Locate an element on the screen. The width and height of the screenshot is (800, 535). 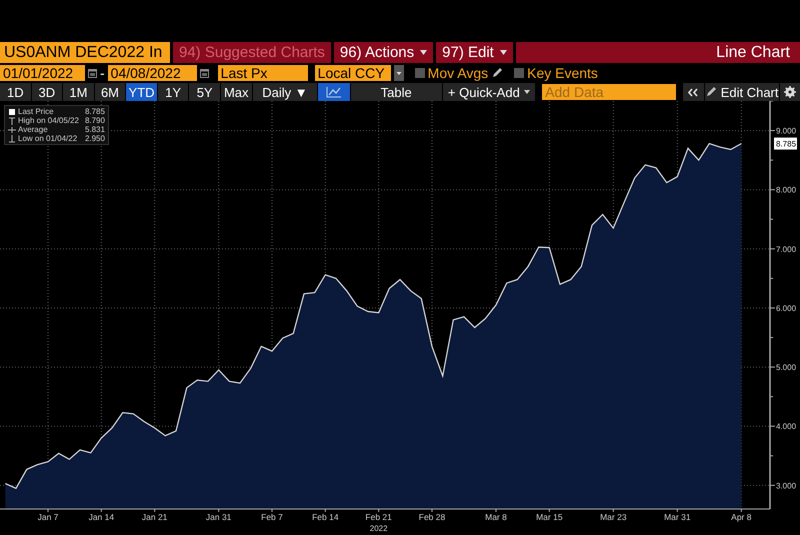
x-tick-label: Feb 28 is located at coordinates (432, 517).